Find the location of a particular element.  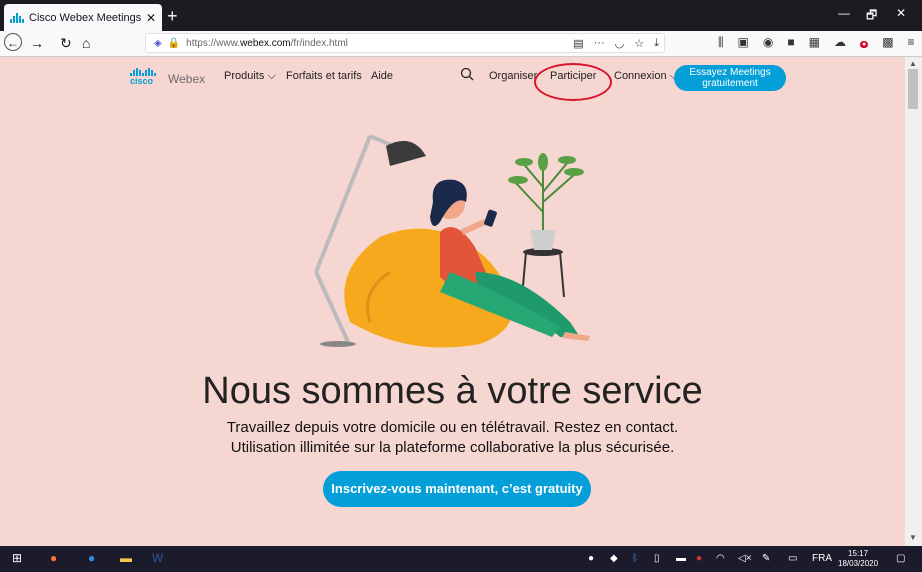

clock-date: 18/03/2020 is located at coordinates (858, 563).